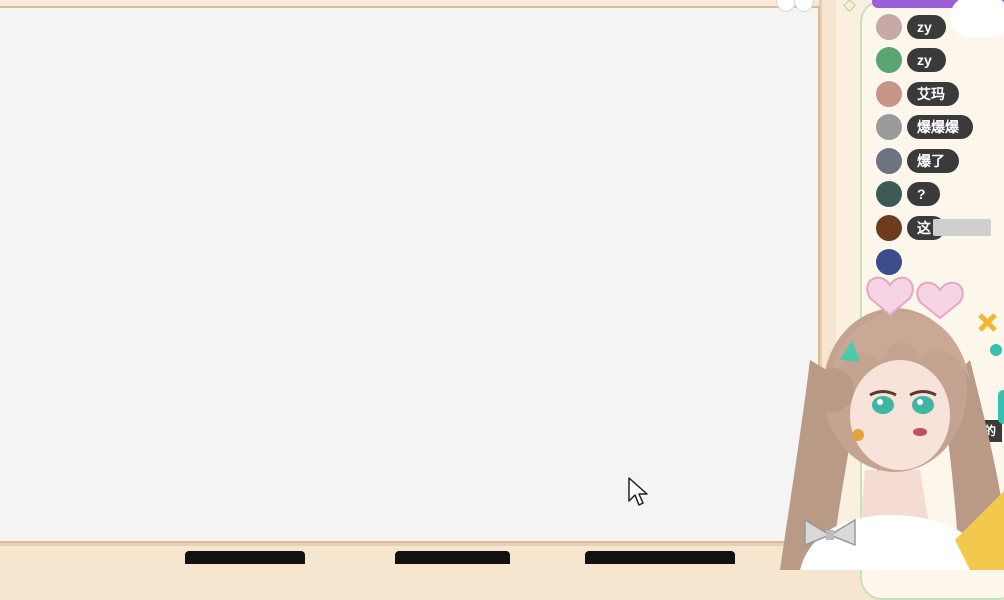 This screenshot has width=1004, height=600. Describe the element at coordinates (962, 227) in the screenshot. I see `blurred-text` at that location.